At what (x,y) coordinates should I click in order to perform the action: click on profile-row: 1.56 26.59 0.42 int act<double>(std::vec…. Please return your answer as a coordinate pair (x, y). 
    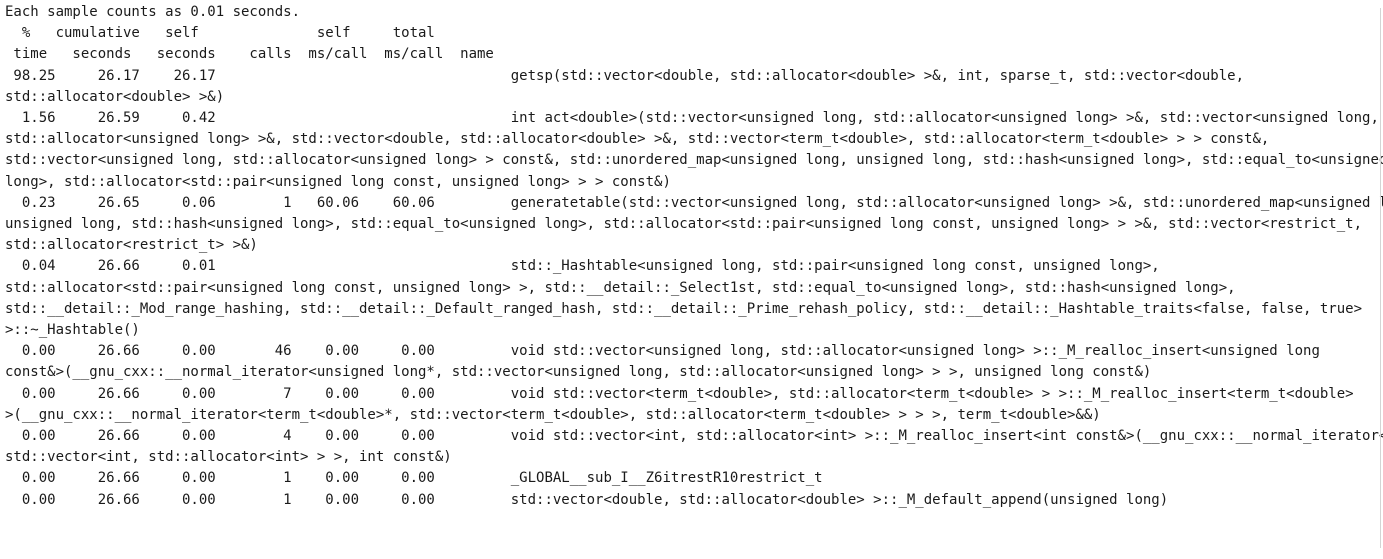
    Looking at the image, I should click on (694, 150).